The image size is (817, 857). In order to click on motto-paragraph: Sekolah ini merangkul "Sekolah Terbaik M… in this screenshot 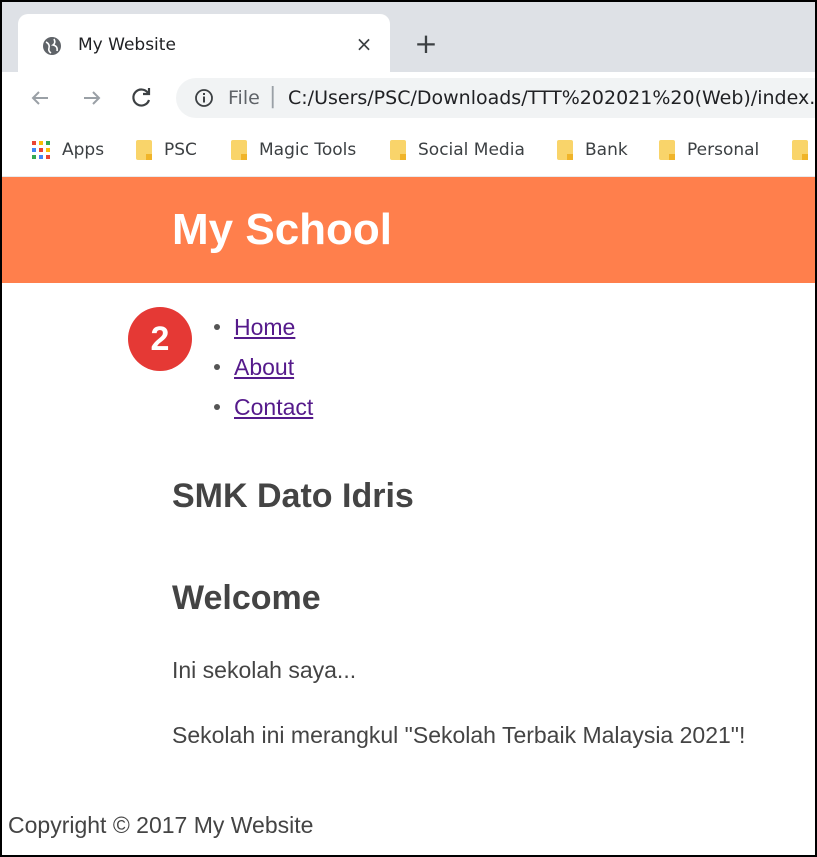, I will do `click(459, 735)`.